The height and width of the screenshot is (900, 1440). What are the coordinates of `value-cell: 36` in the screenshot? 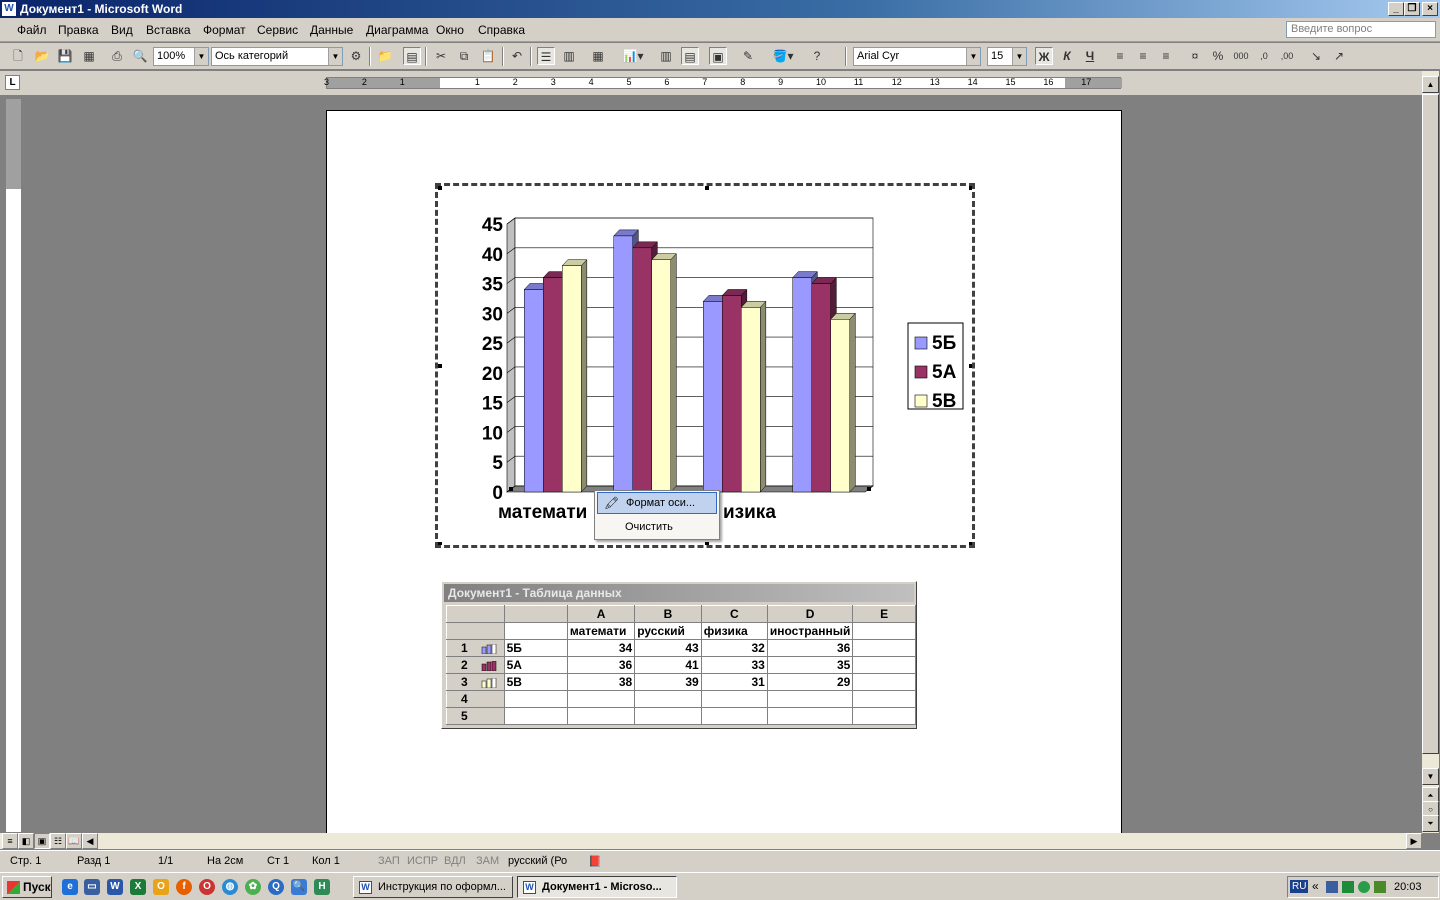 It's located at (810, 648).